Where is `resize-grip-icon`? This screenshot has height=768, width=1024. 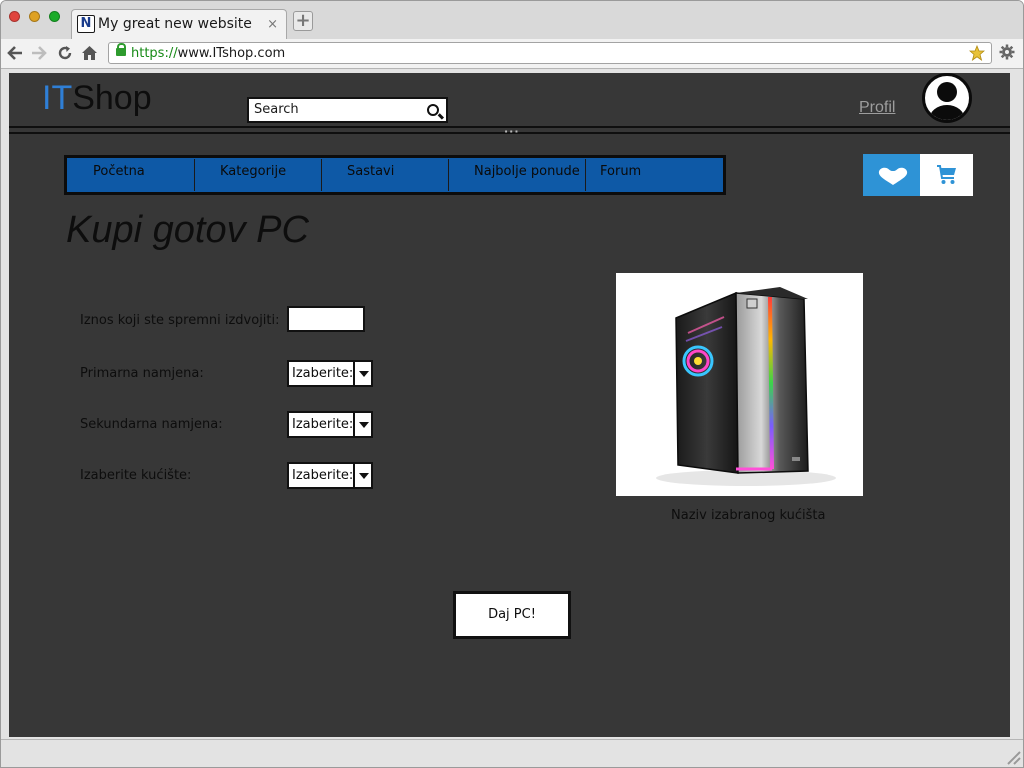
resize-grip-icon is located at coordinates (1013, 757).